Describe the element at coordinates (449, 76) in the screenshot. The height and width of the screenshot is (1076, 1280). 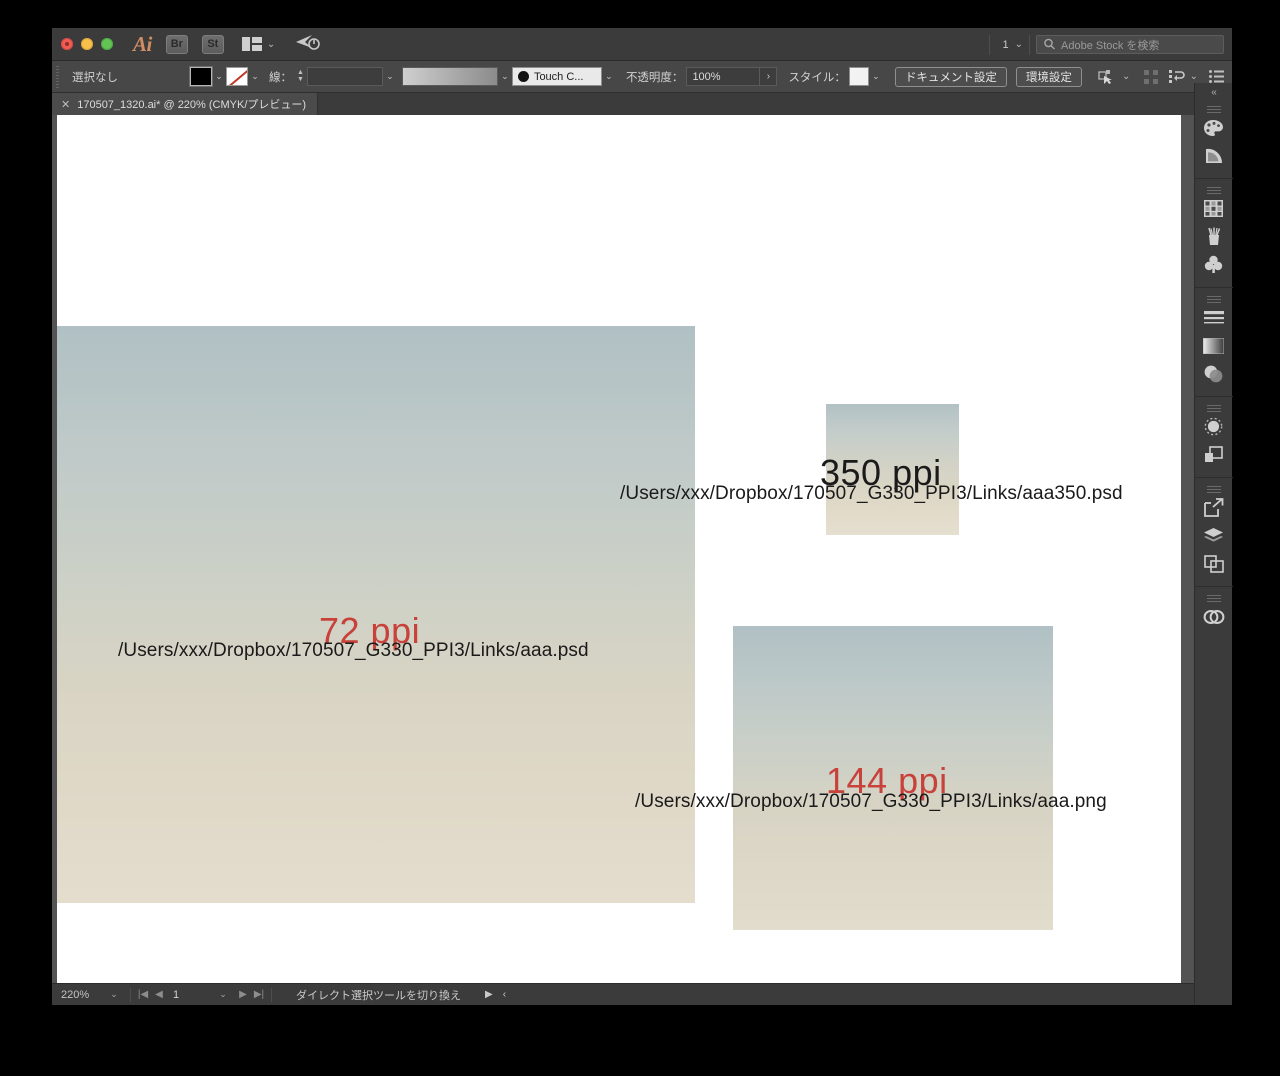
I see `stroke-profile-field` at that location.